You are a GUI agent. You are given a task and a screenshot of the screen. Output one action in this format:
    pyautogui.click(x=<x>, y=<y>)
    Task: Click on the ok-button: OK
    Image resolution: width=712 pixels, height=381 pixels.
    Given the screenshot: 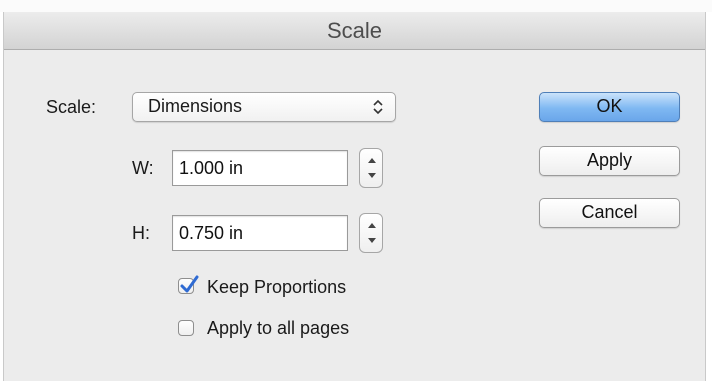 What is the action you would take?
    pyautogui.click(x=609, y=107)
    